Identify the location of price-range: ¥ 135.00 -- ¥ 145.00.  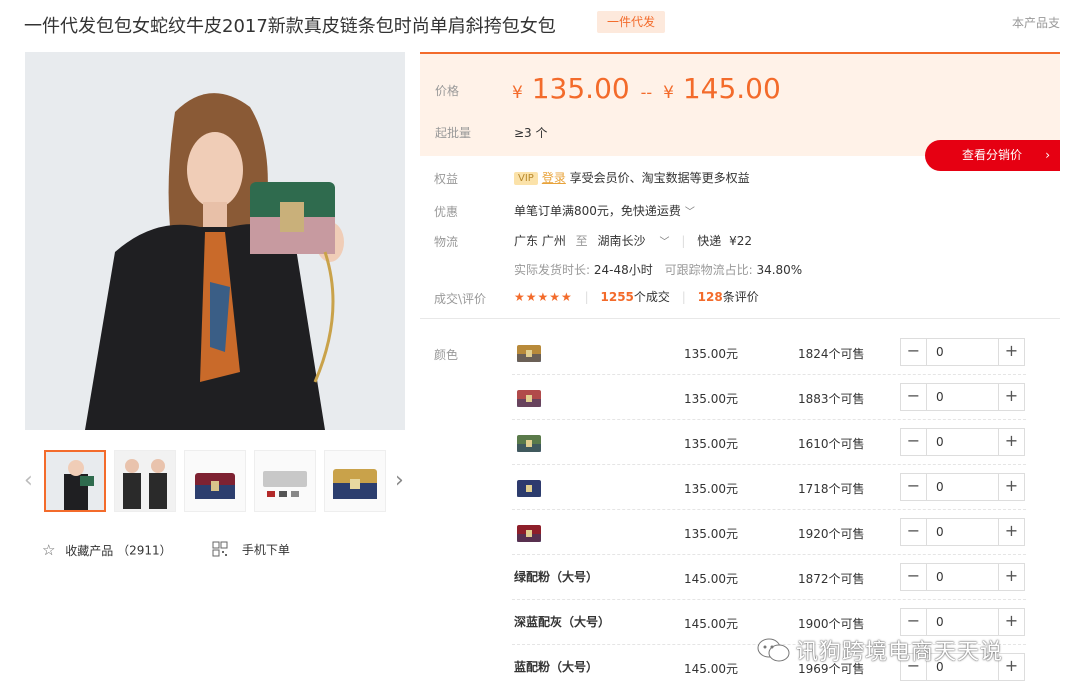
(646, 88).